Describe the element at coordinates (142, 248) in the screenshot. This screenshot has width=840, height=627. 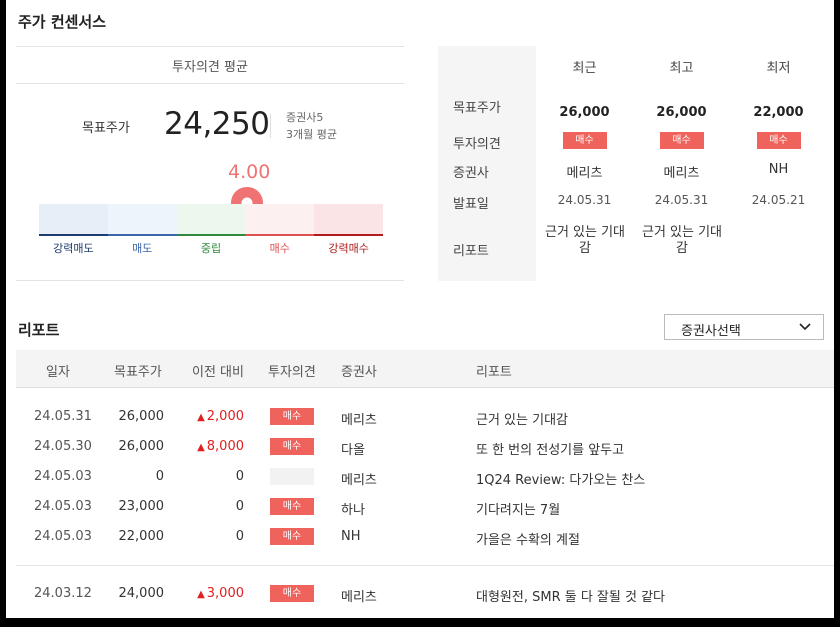
I see `gauge-label-sell: 매도` at that location.